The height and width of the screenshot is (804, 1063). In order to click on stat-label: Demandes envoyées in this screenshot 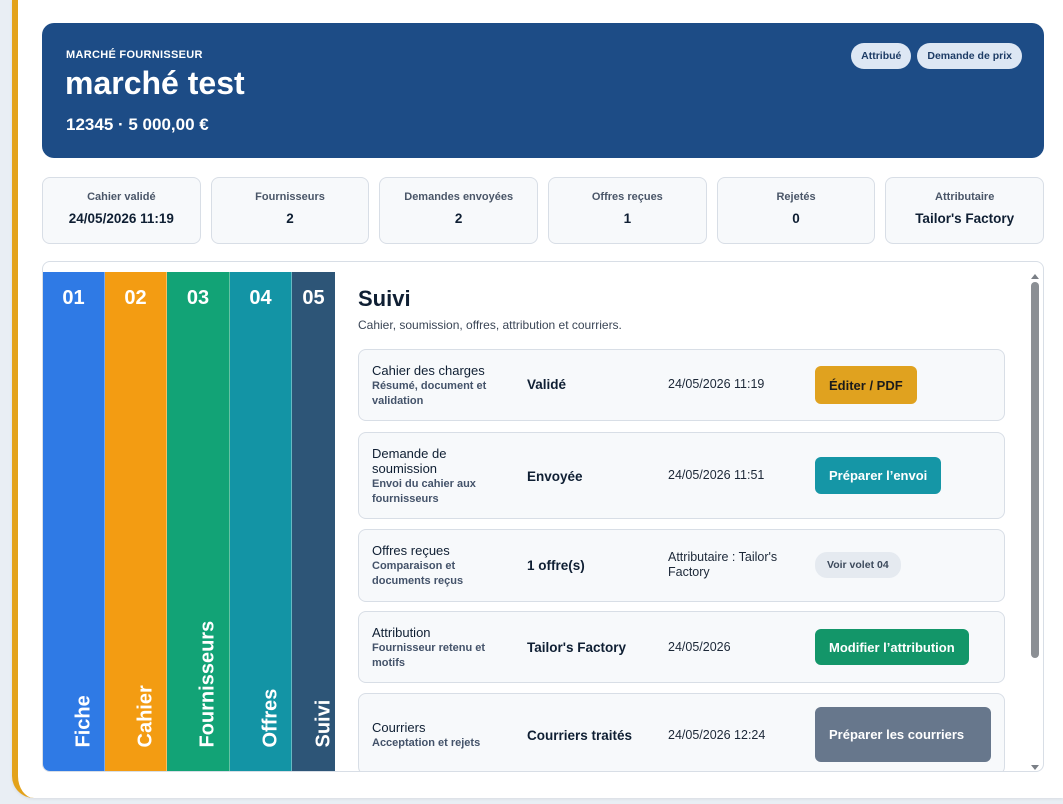, I will do `click(459, 197)`.